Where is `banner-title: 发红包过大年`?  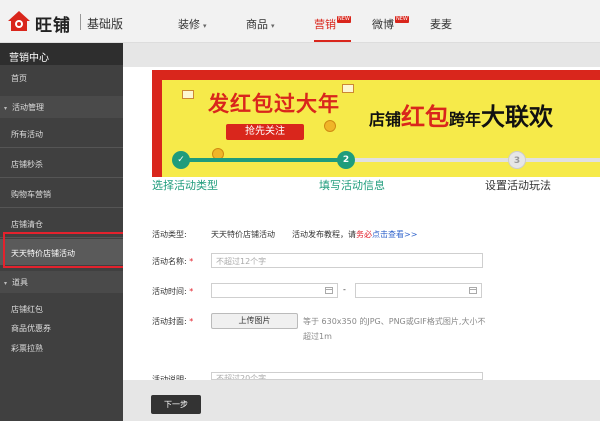 banner-title: 发红包过大年 is located at coordinates (274, 104).